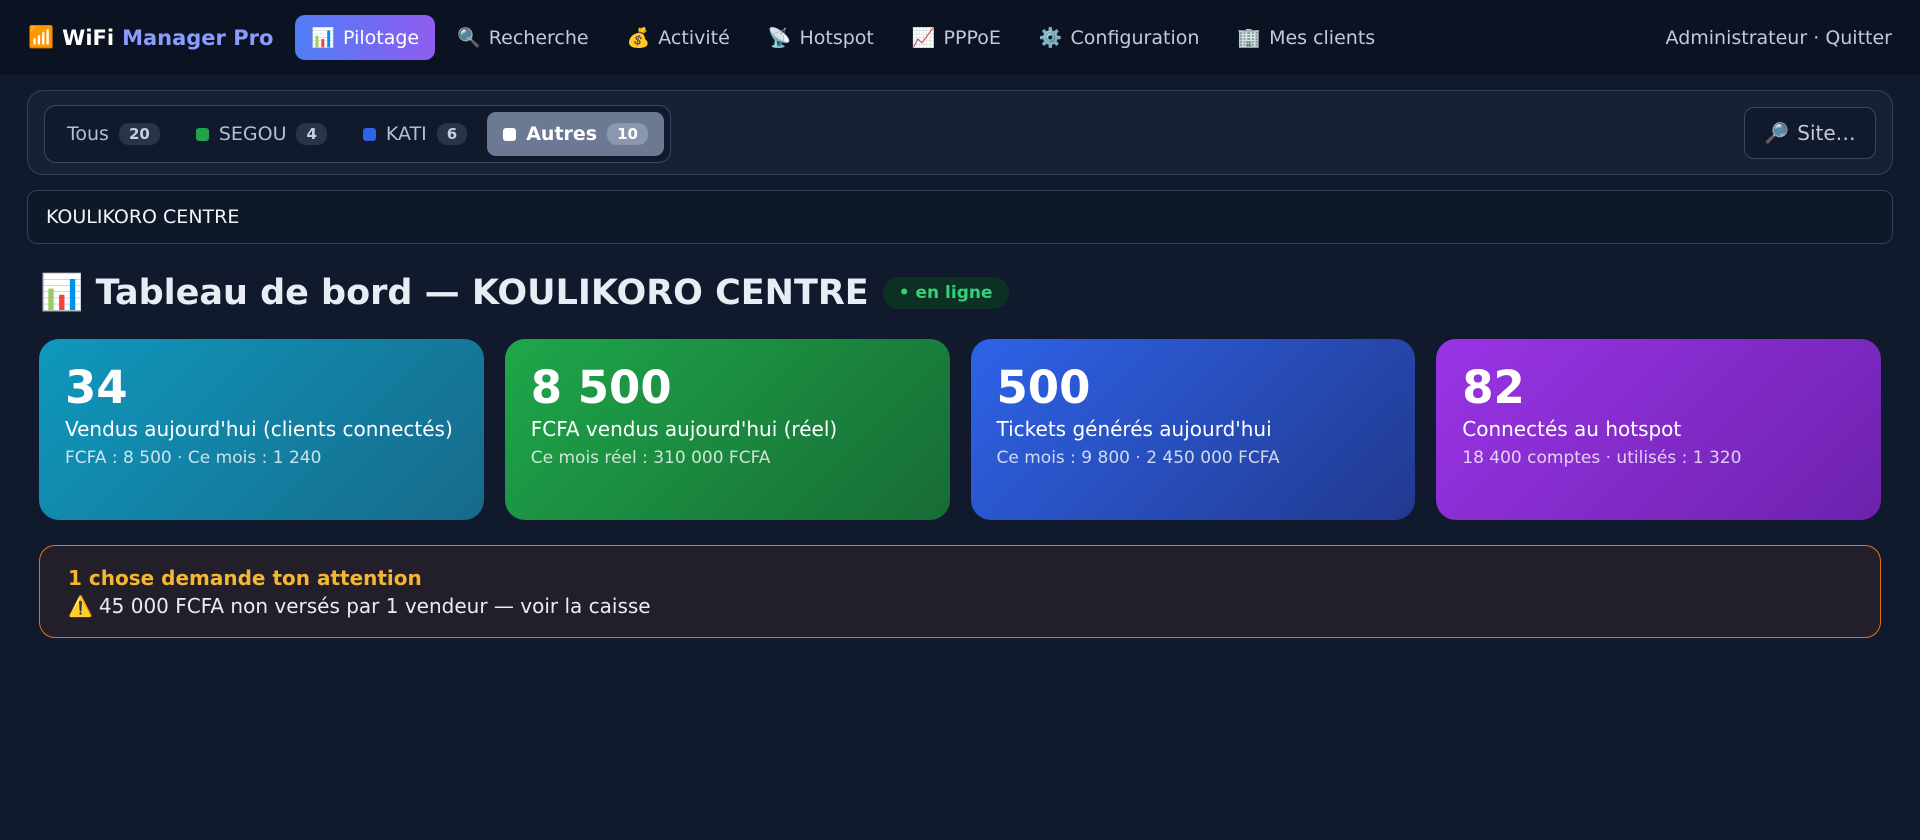  What do you see at coordinates (41, 37) in the screenshot?
I see `wifi-signal-icon: 📶` at bounding box center [41, 37].